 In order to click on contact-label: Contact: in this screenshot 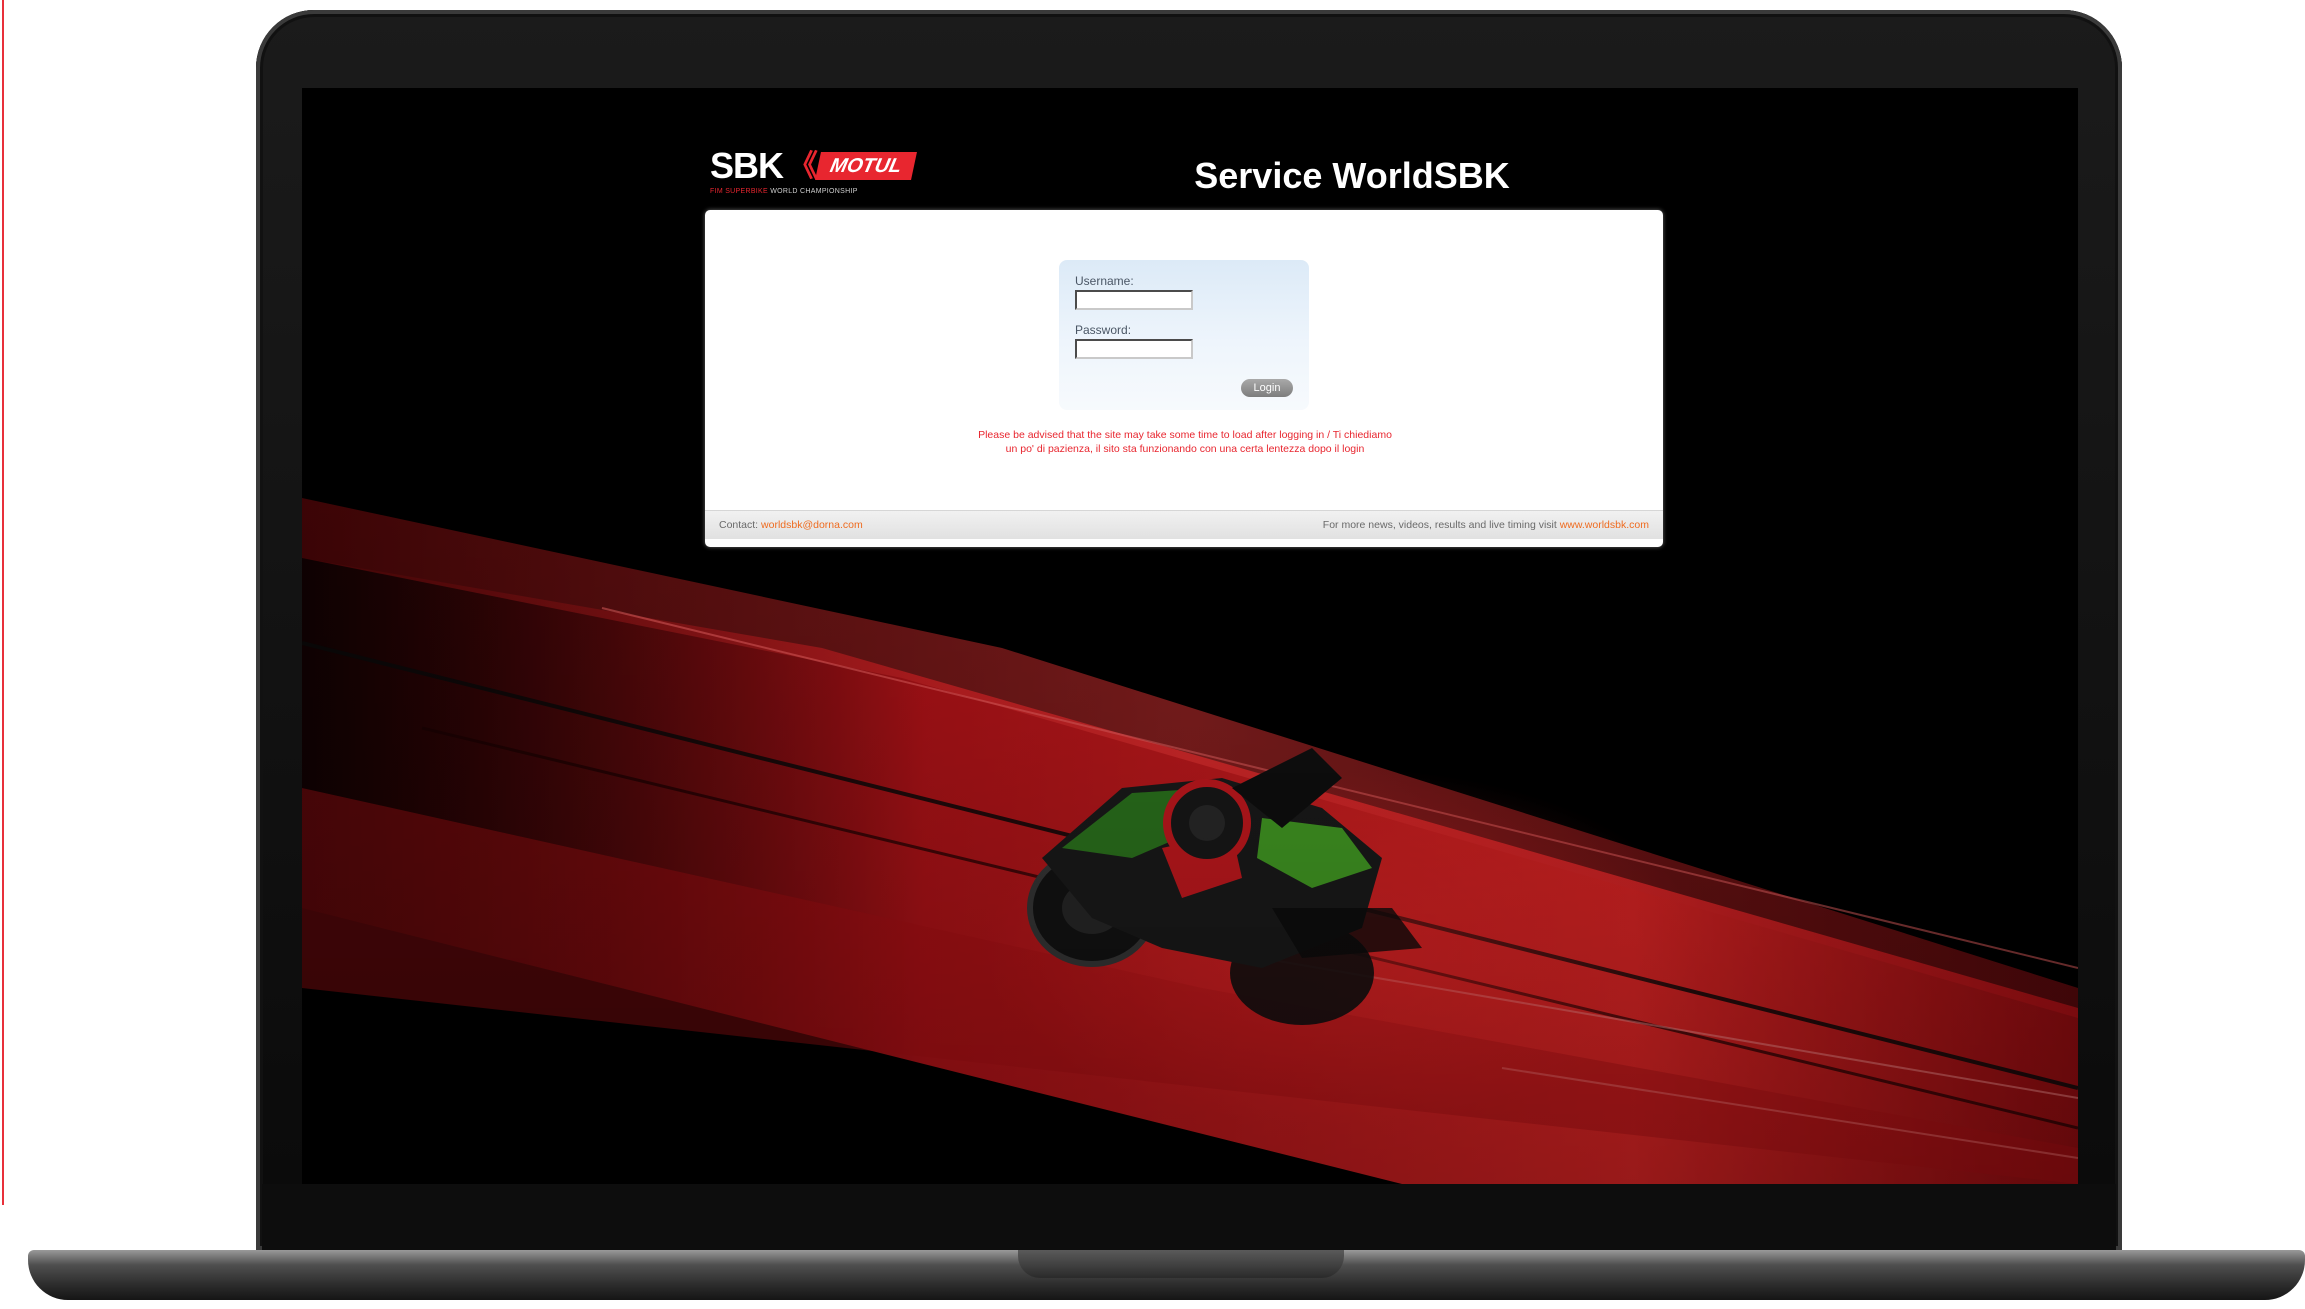, I will do `click(740, 525)`.